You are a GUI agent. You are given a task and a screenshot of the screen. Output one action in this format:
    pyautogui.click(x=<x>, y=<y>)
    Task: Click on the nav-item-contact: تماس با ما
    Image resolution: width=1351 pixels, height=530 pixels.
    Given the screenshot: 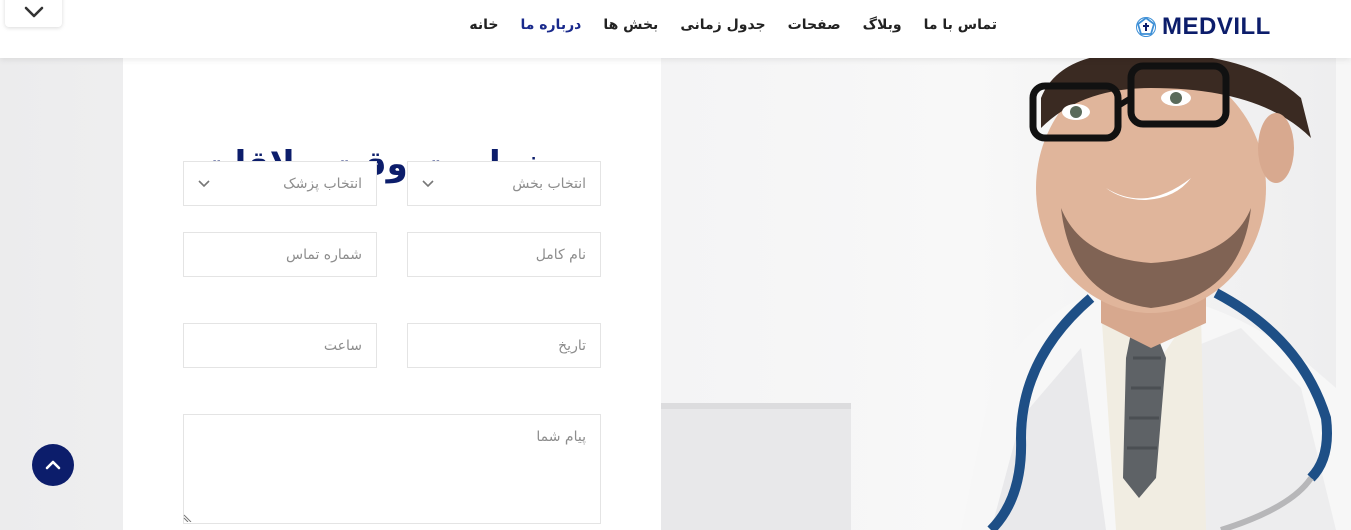 What is the action you would take?
    pyautogui.click(x=960, y=25)
    